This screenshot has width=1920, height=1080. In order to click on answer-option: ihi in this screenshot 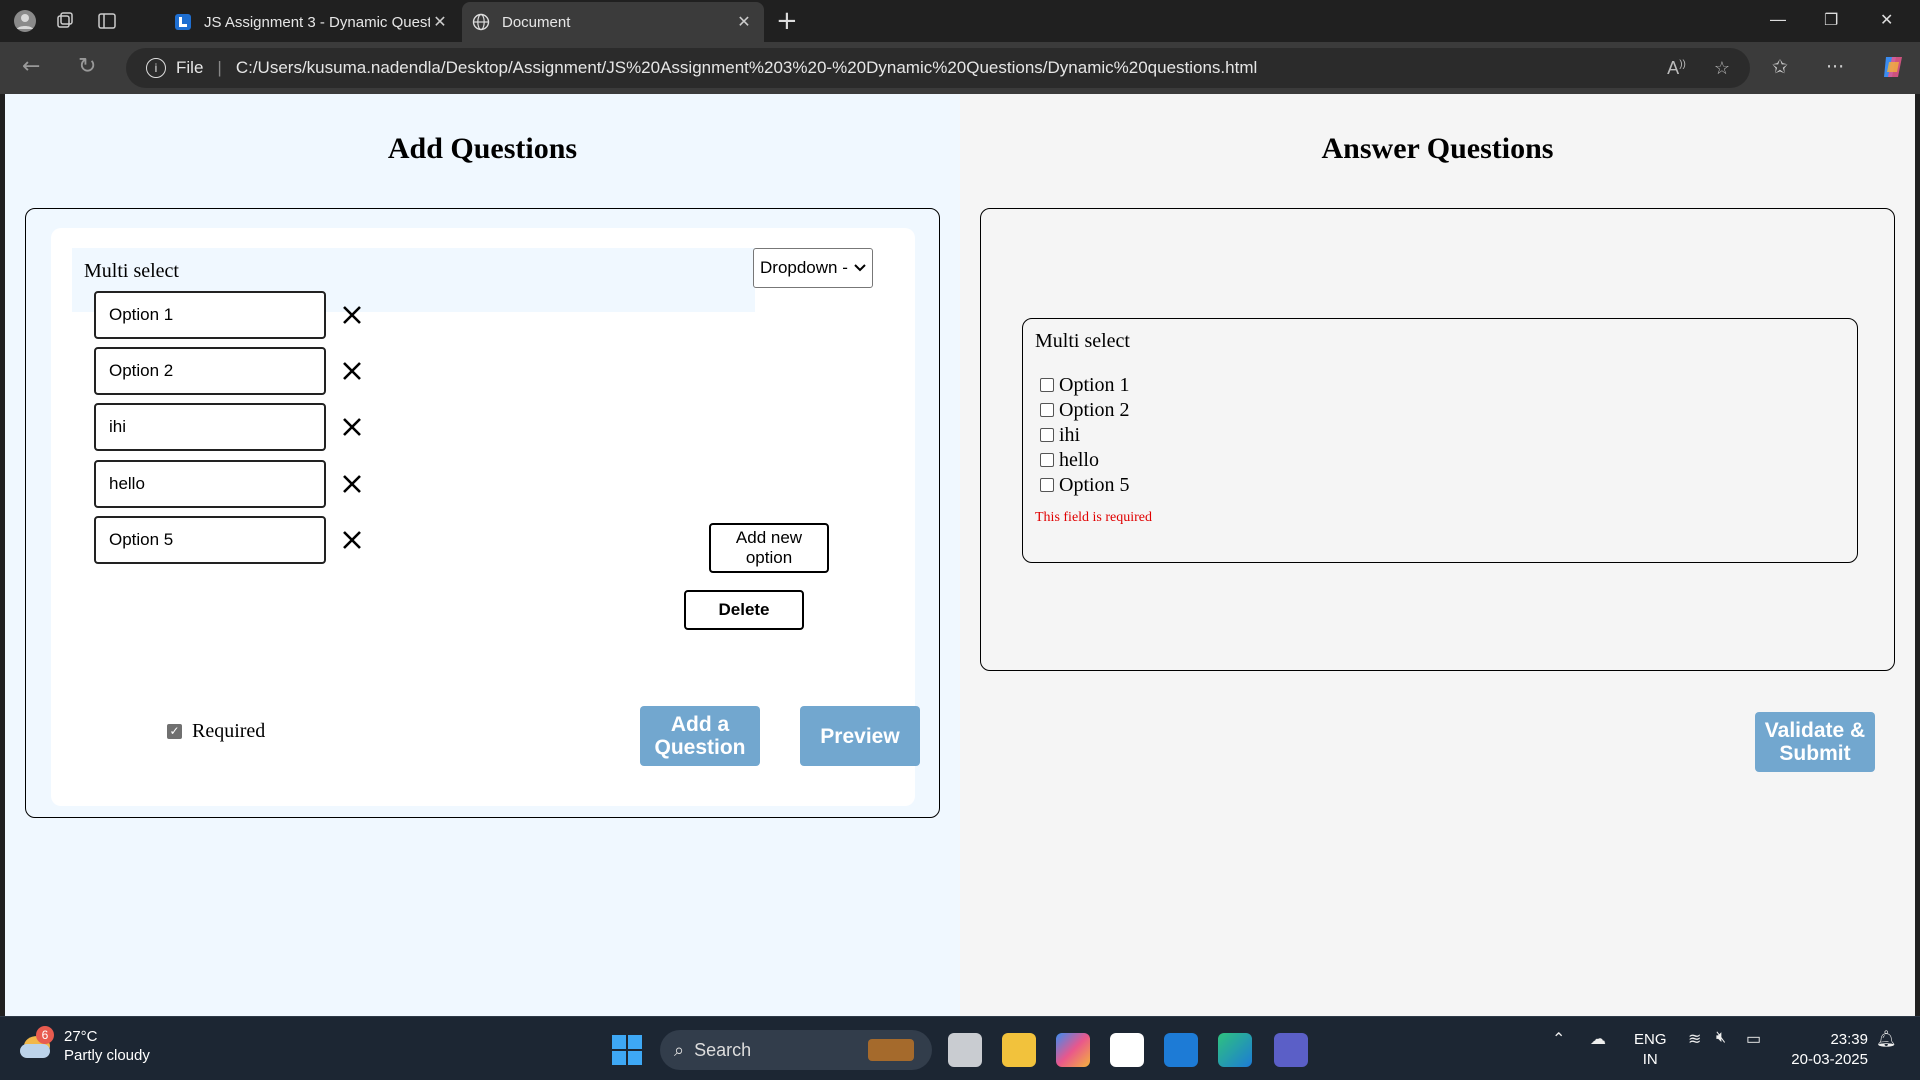, I will do `click(1060, 435)`.